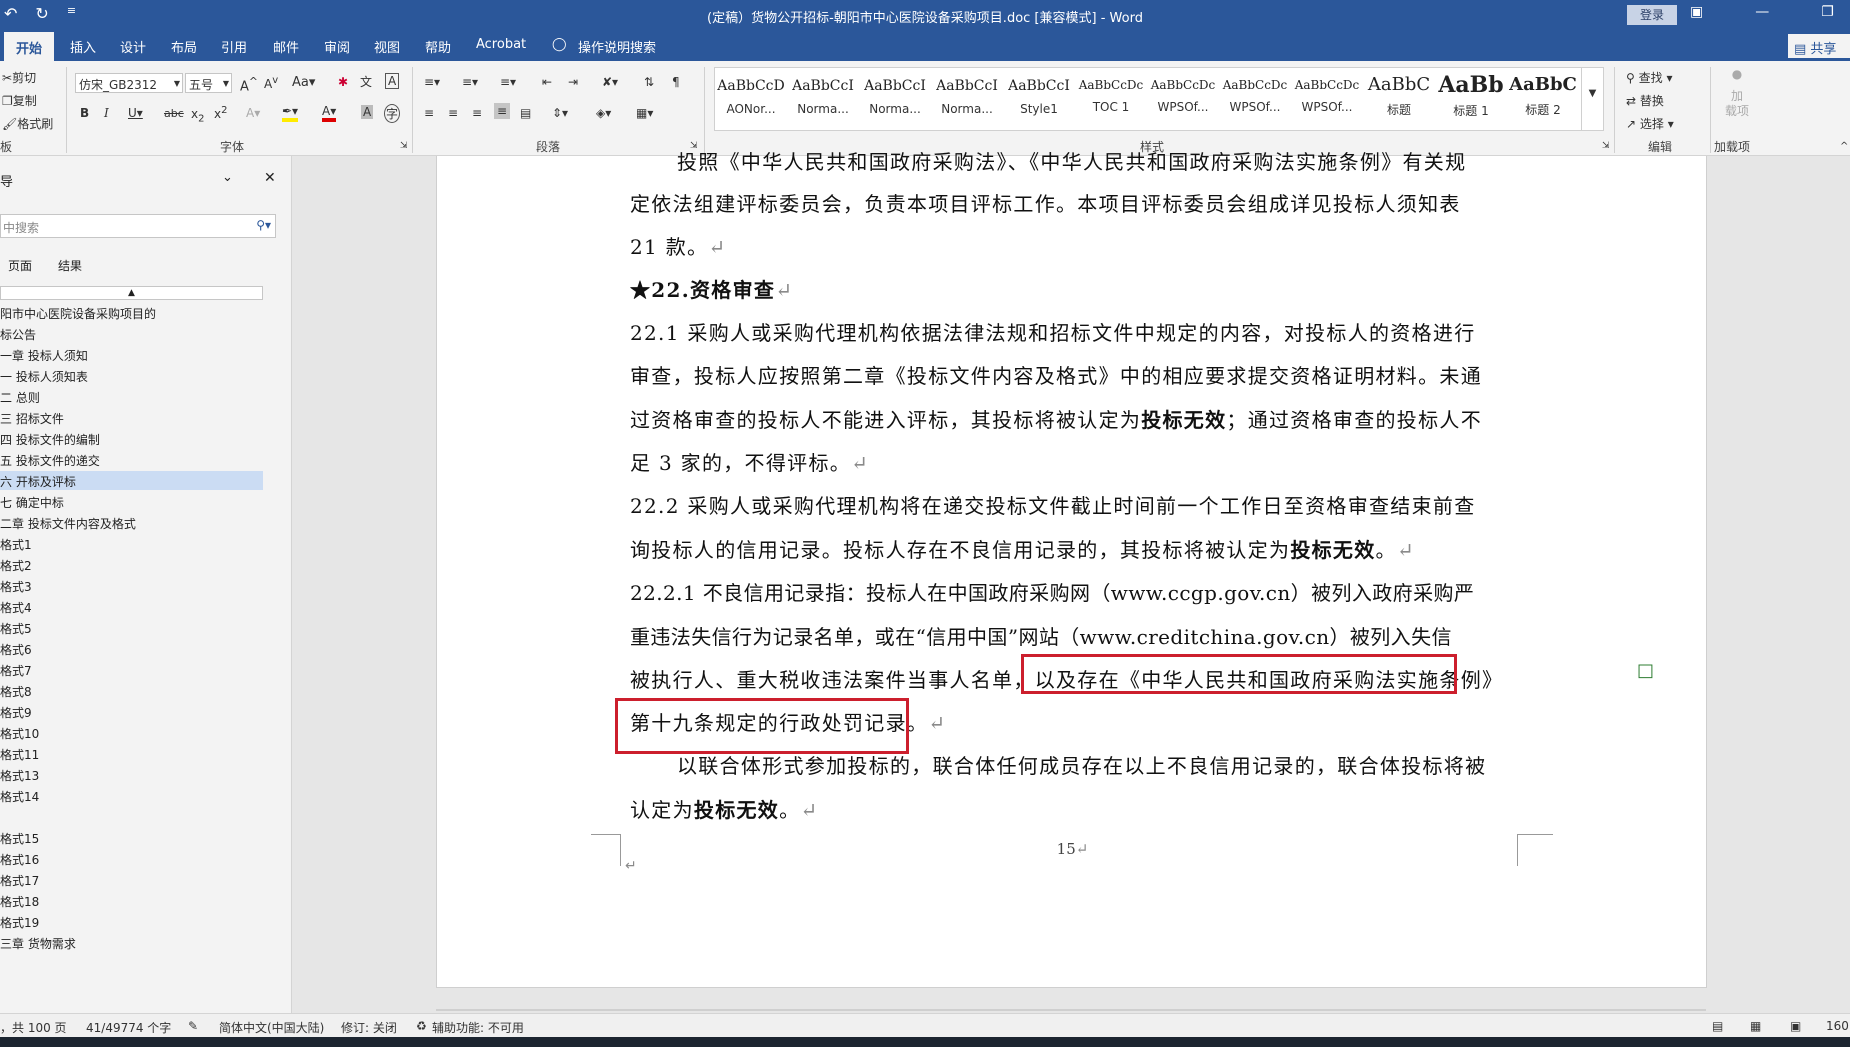 Image resolution: width=1850 pixels, height=1047 pixels. I want to click on subscript-icon: x2, so click(197, 115).